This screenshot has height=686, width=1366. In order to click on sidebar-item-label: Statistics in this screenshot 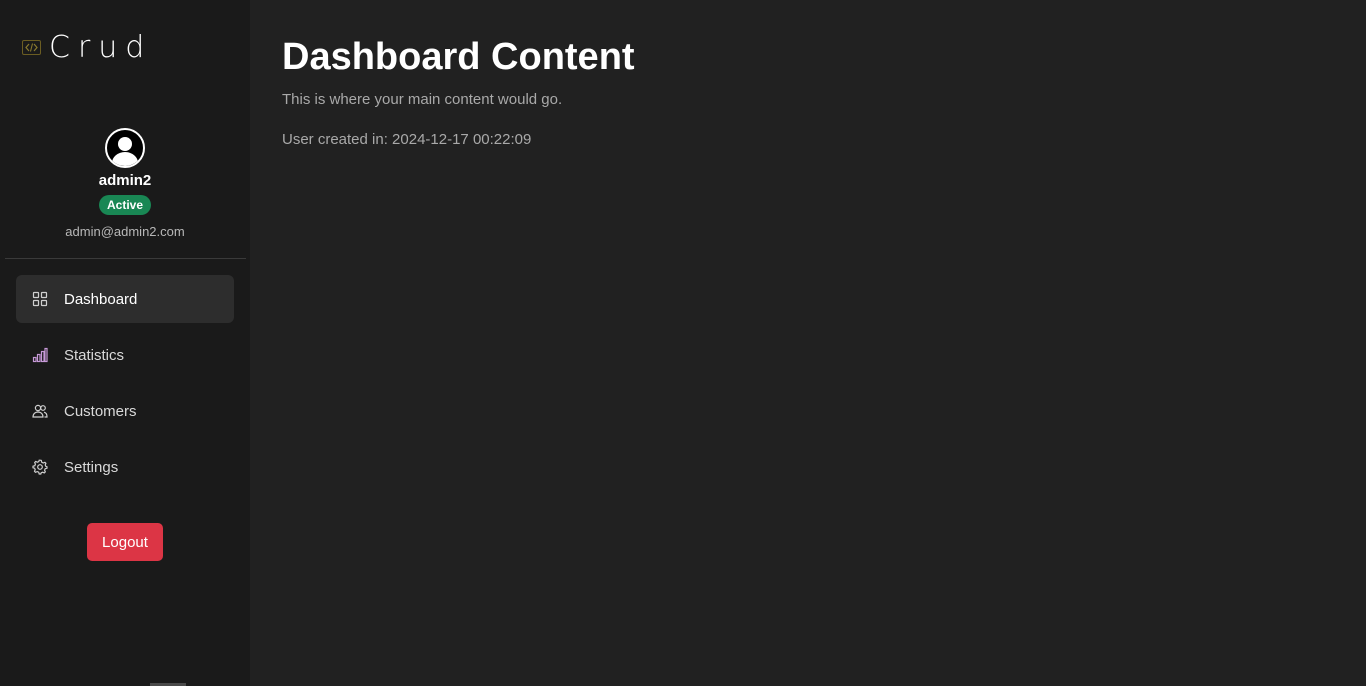, I will do `click(94, 355)`.